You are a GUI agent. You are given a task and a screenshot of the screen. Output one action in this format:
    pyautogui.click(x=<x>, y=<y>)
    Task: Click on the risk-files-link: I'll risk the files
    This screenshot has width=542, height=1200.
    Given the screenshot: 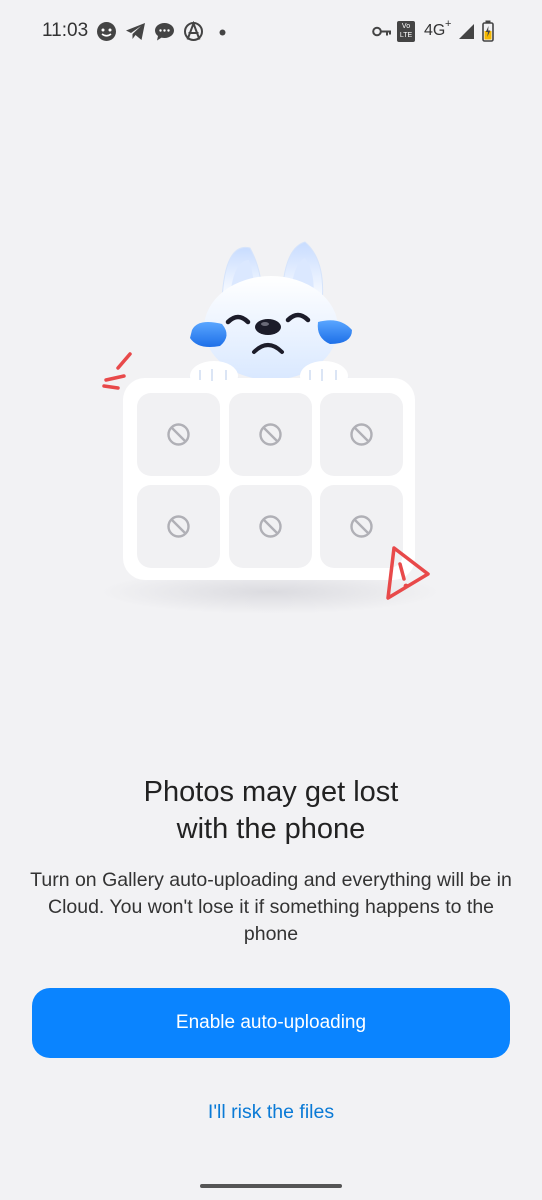 What is the action you would take?
    pyautogui.click(x=271, y=1112)
    